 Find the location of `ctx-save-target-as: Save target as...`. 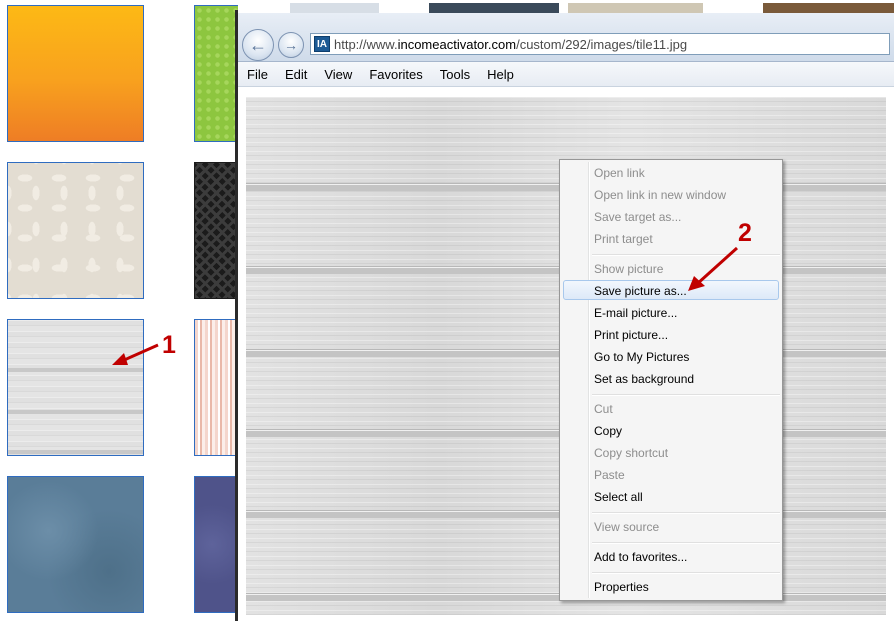

ctx-save-target-as: Save target as... is located at coordinates (637, 217).